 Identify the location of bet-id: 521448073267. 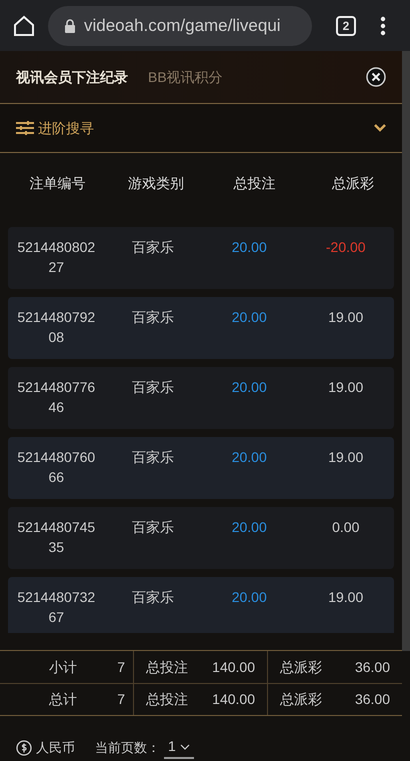
(56, 607).